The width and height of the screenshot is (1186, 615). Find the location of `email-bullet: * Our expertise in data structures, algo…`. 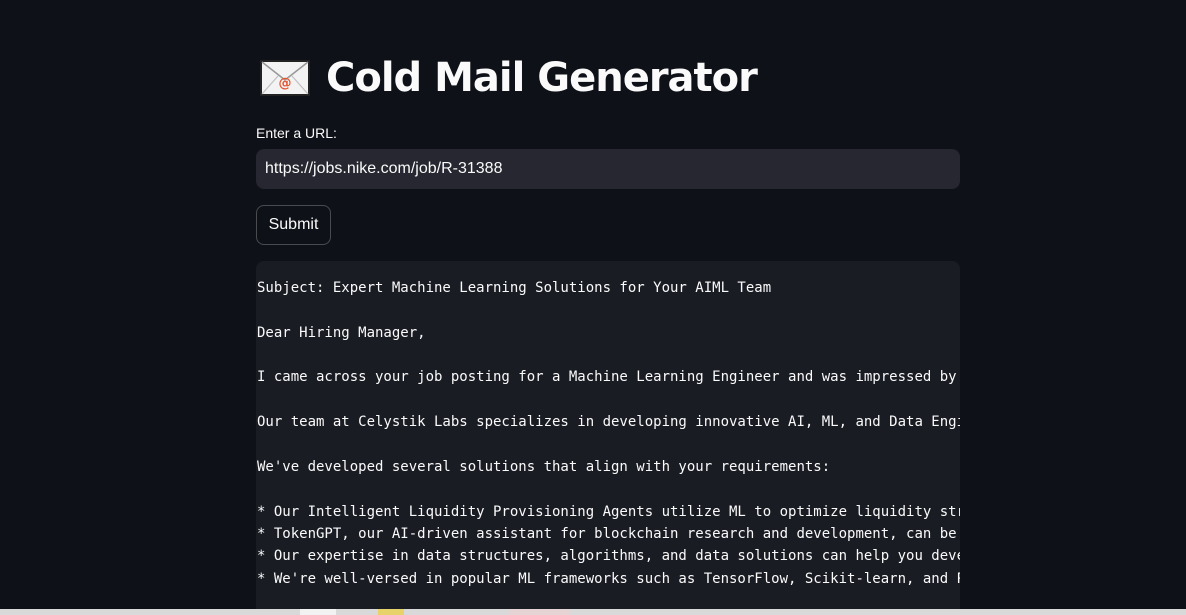

email-bullet: * Our expertise in data structures, algo… is located at coordinates (608, 556).